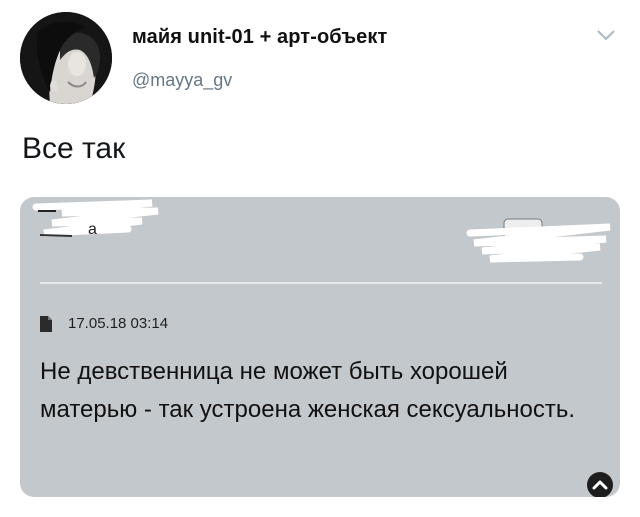 The image size is (640, 517). I want to click on tweet-text: Все так, so click(74, 148).